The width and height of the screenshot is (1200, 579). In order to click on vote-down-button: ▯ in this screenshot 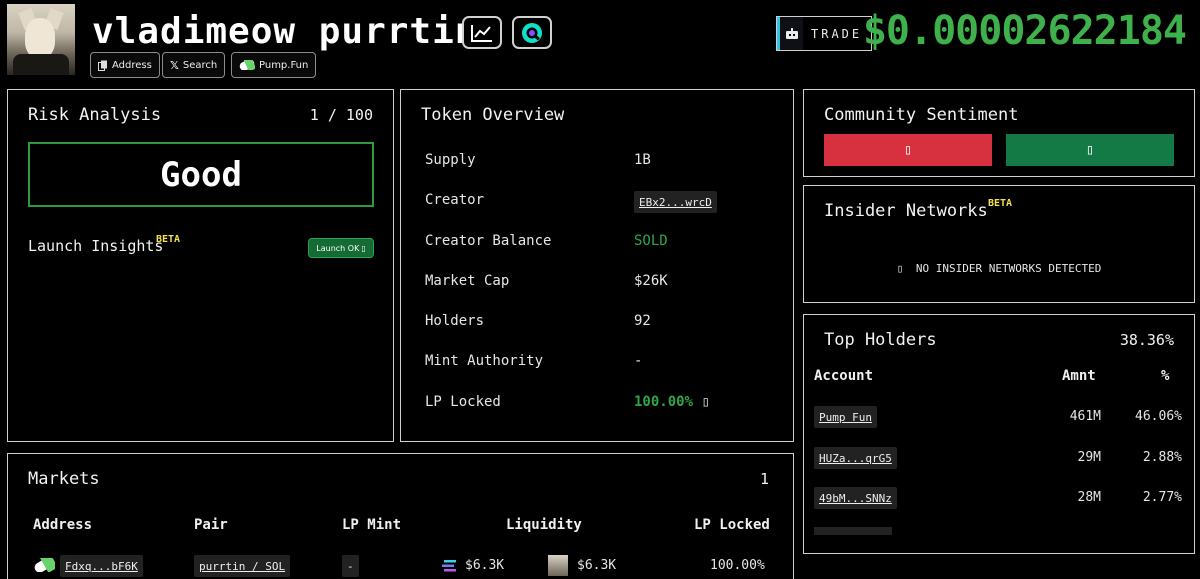, I will do `click(908, 150)`.